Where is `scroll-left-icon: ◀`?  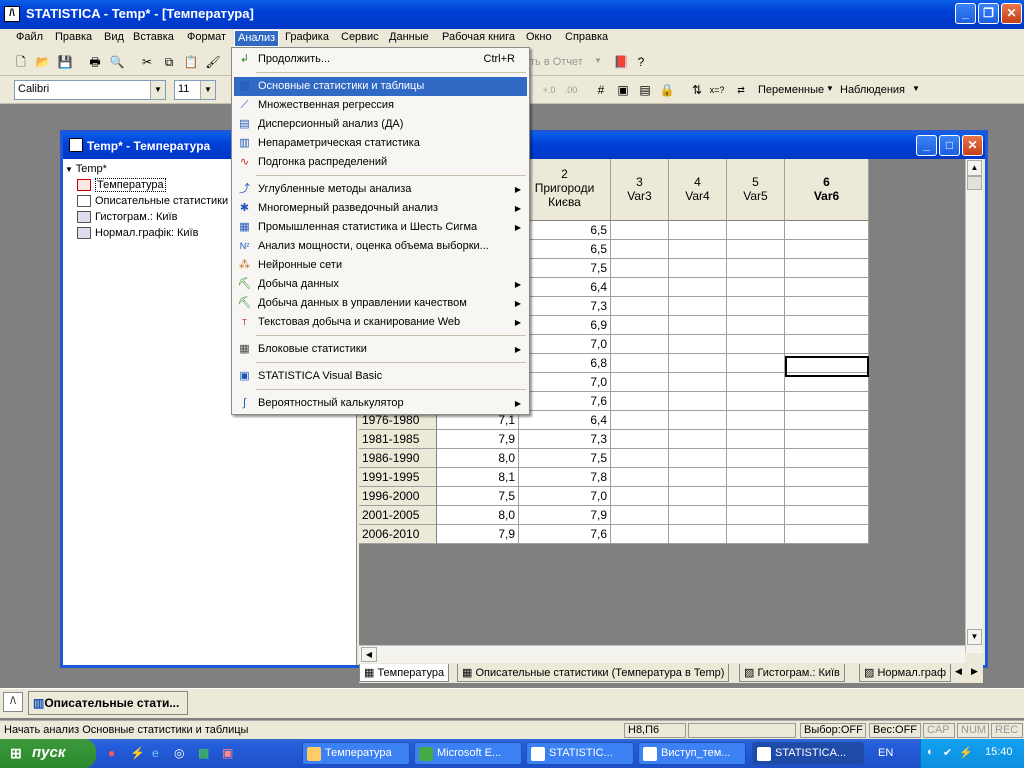
scroll-left-icon: ◀ is located at coordinates (369, 654).